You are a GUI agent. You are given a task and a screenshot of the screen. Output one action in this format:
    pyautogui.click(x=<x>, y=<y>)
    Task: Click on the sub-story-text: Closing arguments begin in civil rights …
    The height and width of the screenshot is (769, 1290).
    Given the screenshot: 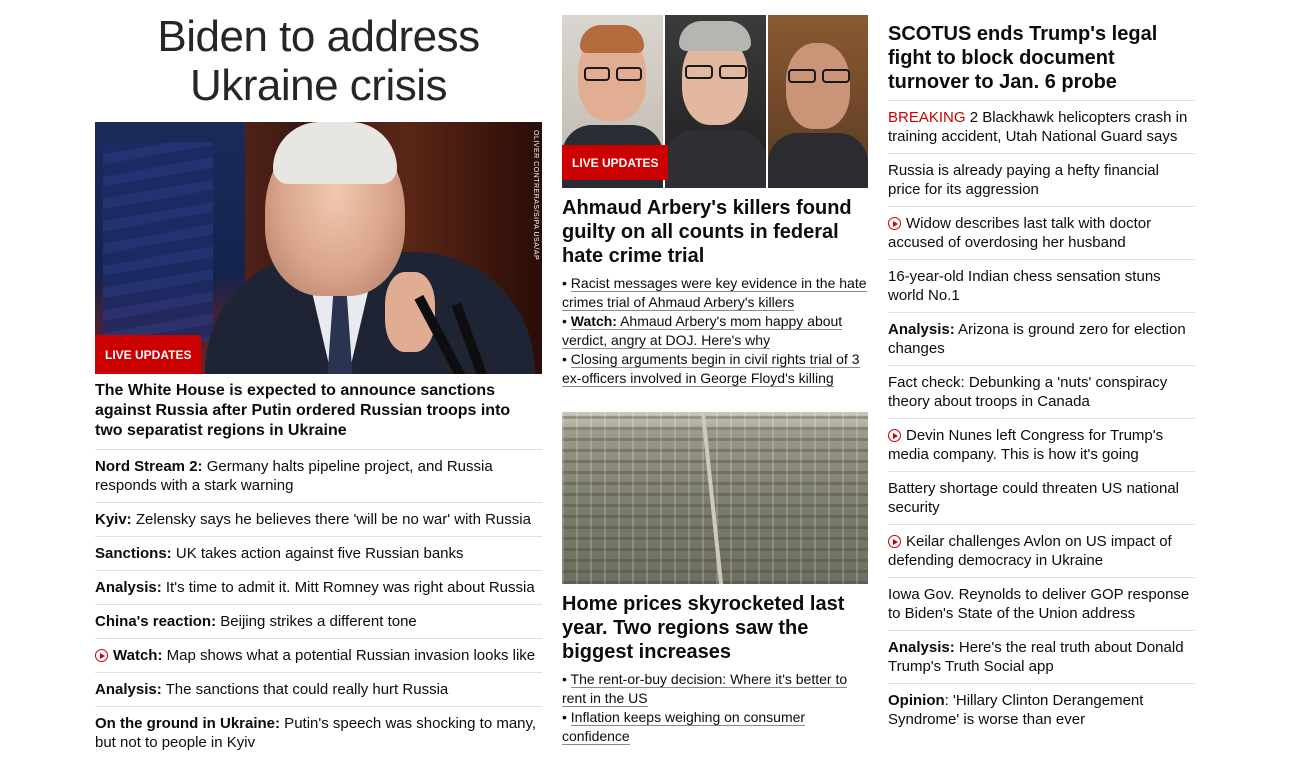 What is the action you would take?
    pyautogui.click(x=711, y=368)
    